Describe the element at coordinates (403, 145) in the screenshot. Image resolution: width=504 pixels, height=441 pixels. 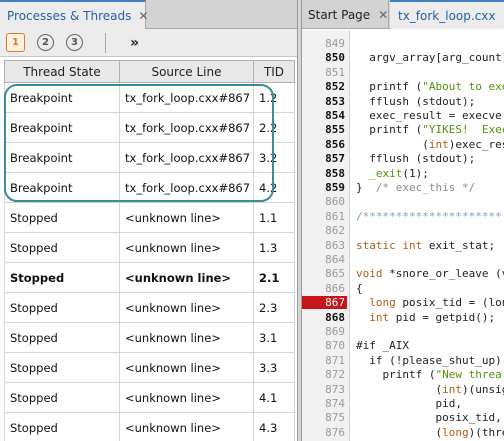
I see `code-line: 856 (int)exec_res` at that location.